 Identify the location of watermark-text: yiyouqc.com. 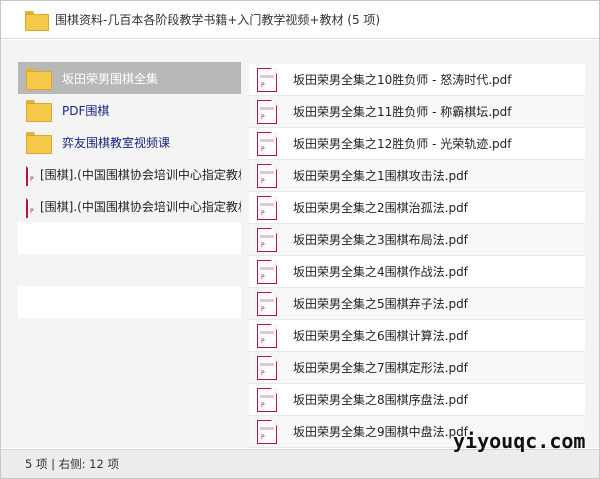
(519, 441).